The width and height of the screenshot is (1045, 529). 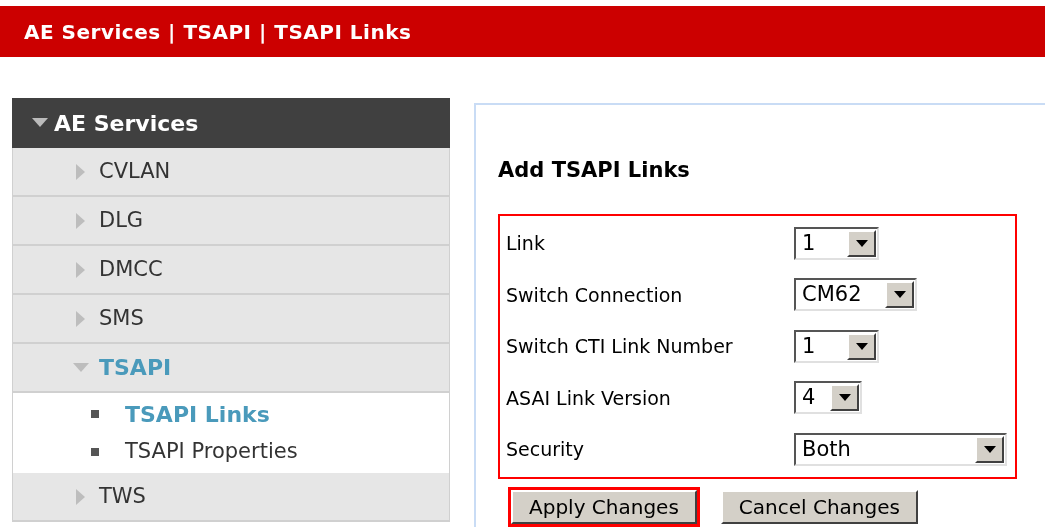 I want to click on form-title: Add TSAPI Links, so click(x=594, y=170).